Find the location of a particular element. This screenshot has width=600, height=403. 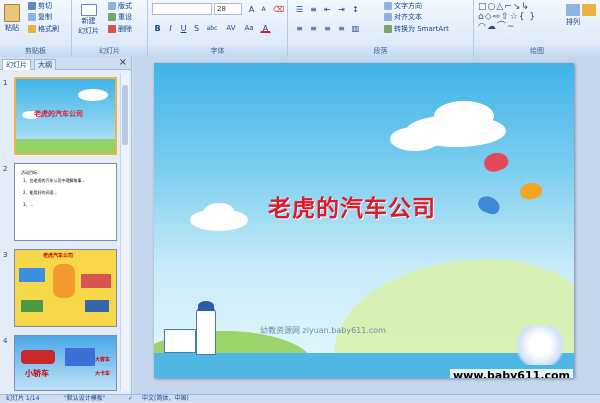

paste-button: 粘贴 is located at coordinates (12, 18).